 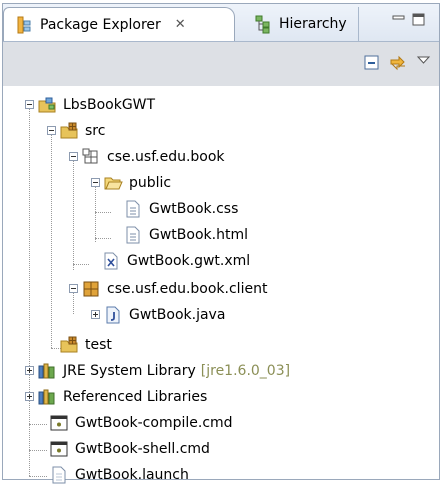 I want to click on folder-open-icon, so click(x=113, y=183).